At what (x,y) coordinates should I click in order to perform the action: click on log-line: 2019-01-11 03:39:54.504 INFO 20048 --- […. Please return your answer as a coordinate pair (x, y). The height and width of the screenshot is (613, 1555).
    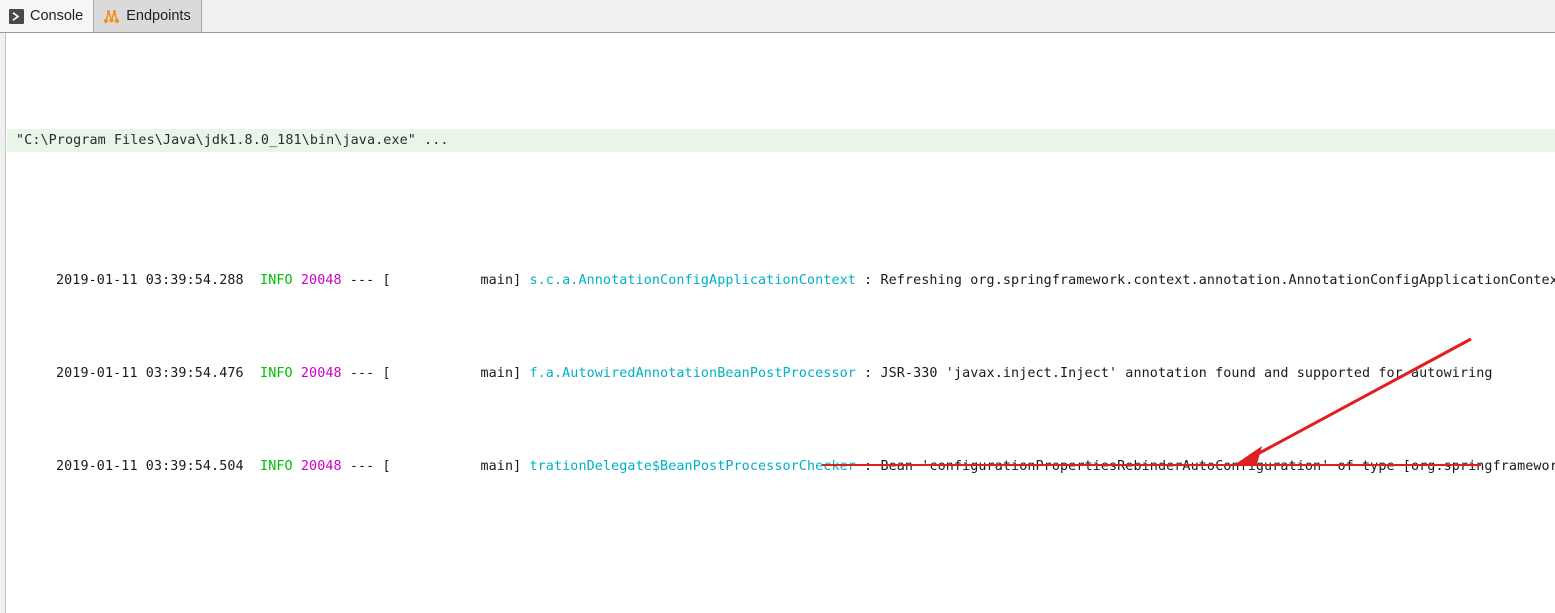
    Looking at the image, I should click on (781, 453).